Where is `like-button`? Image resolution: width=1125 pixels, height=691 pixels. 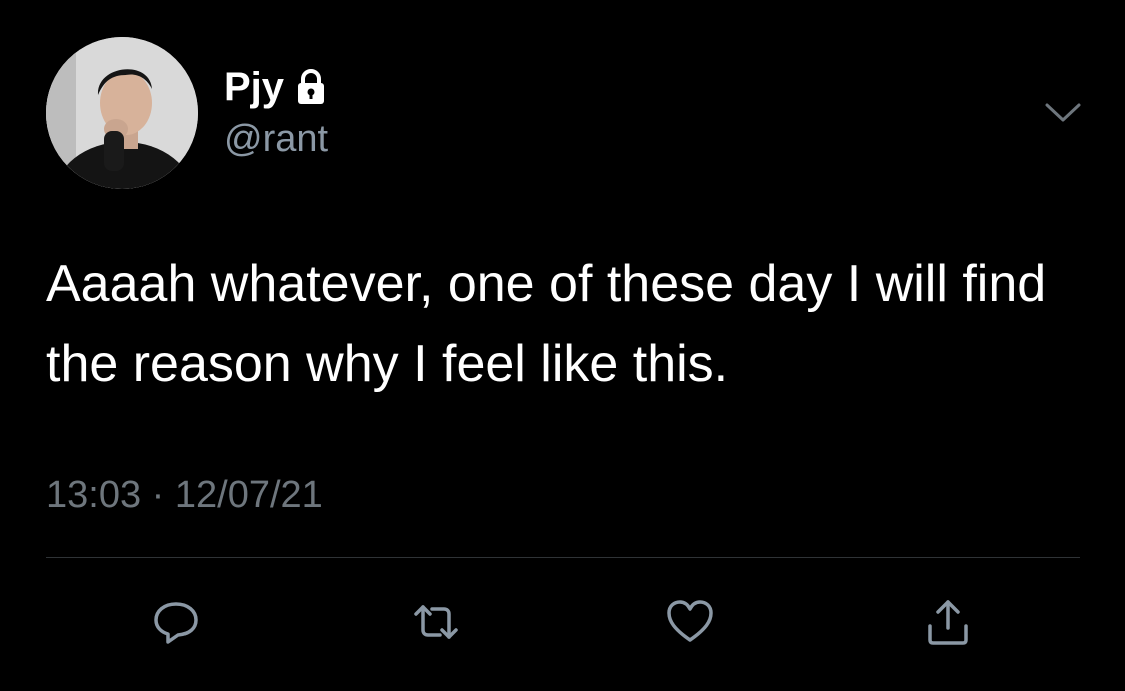 like-button is located at coordinates (690, 622).